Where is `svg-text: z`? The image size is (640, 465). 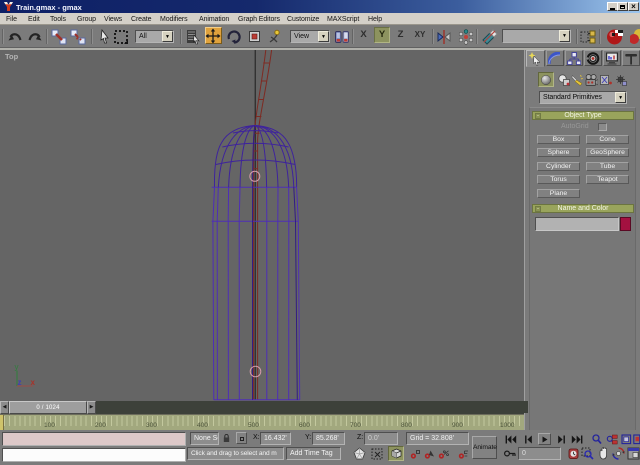 svg-text: z is located at coordinates (20, 382).